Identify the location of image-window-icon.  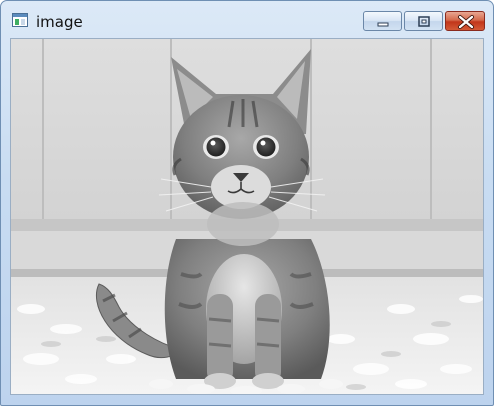
(20, 20).